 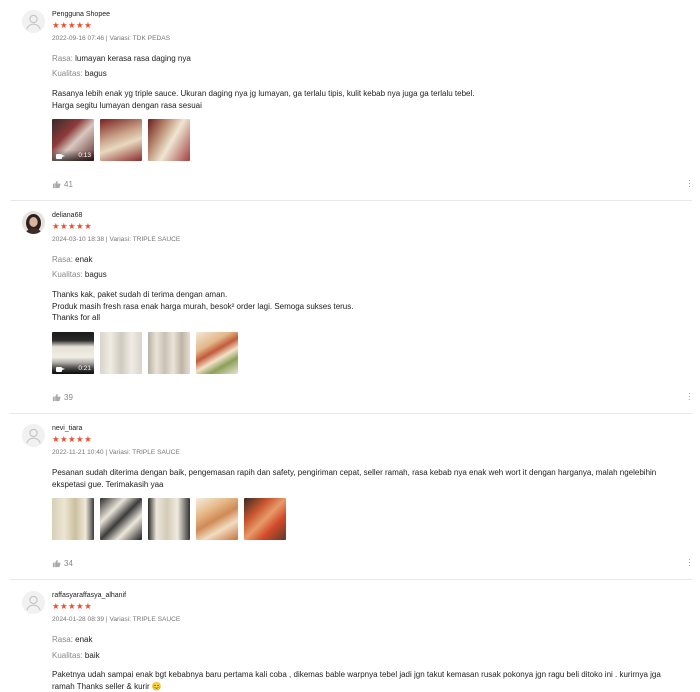 I want to click on attribute-value: baik, so click(x=92, y=655).